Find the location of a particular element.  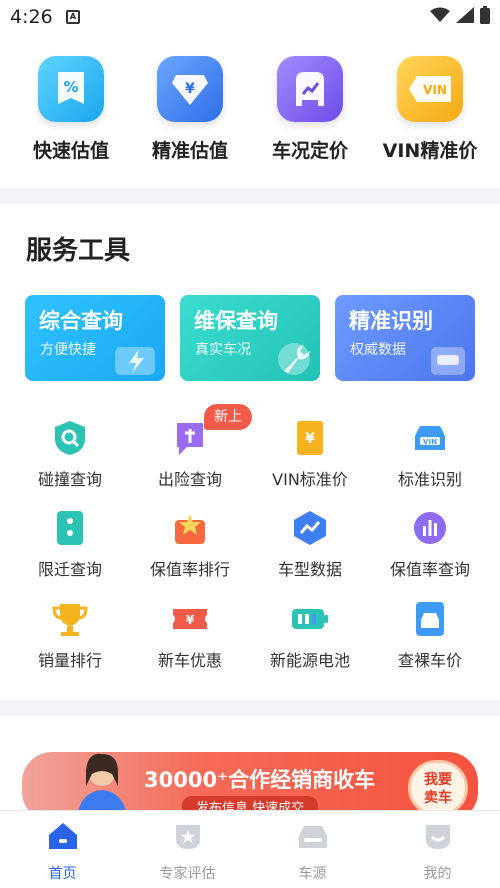

tab-expert-evaluation: 专家评估 is located at coordinates (187, 851).